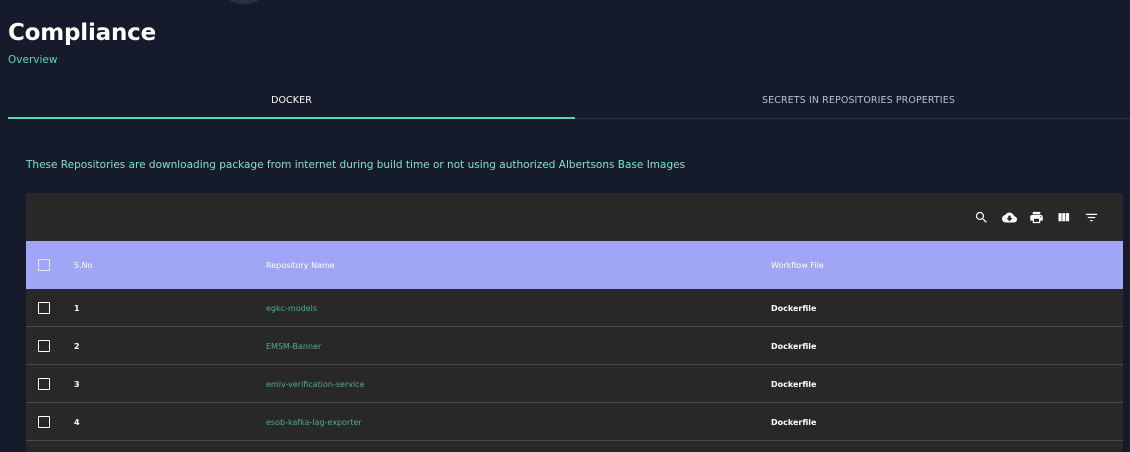  What do you see at coordinates (314, 422) in the screenshot?
I see `row-repository-name: esob-kafka-lag-exporter` at bounding box center [314, 422].